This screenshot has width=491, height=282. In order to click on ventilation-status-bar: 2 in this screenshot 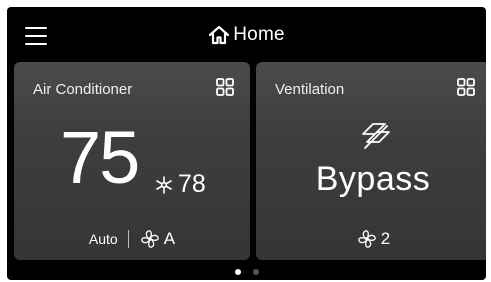, I will do `click(371, 239)`.